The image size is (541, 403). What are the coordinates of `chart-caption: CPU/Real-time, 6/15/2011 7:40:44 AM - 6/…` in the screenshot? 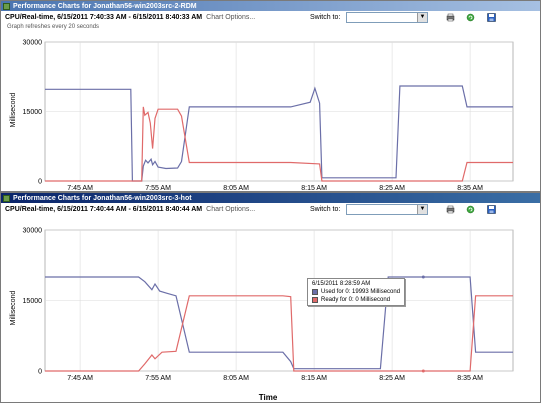 It's located at (130, 209).